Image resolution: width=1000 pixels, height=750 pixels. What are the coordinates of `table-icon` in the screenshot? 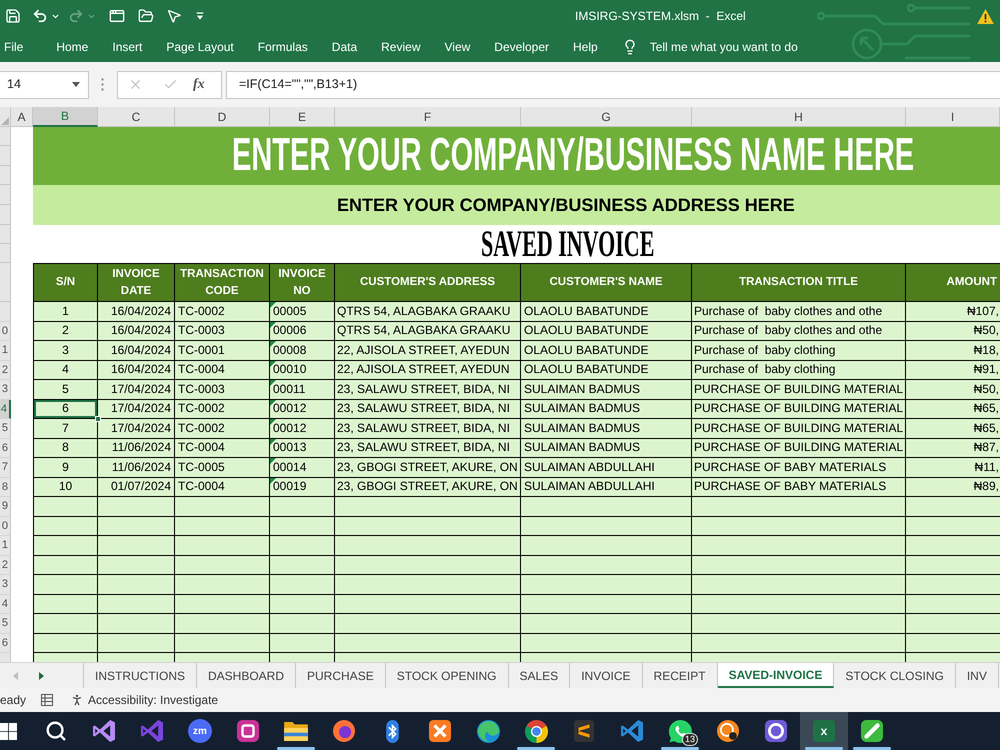 It's located at (47, 700).